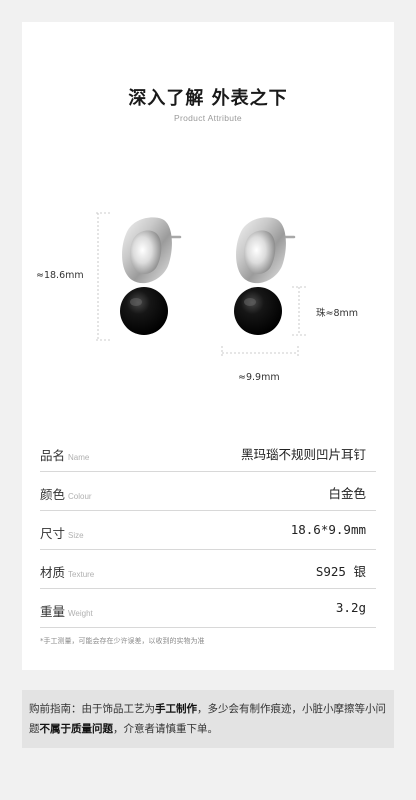  Describe the element at coordinates (208, 452) in the screenshot. I see `spec-row-name: 品名 Name 黑玛瑙不规则凹片耳钉` at that location.